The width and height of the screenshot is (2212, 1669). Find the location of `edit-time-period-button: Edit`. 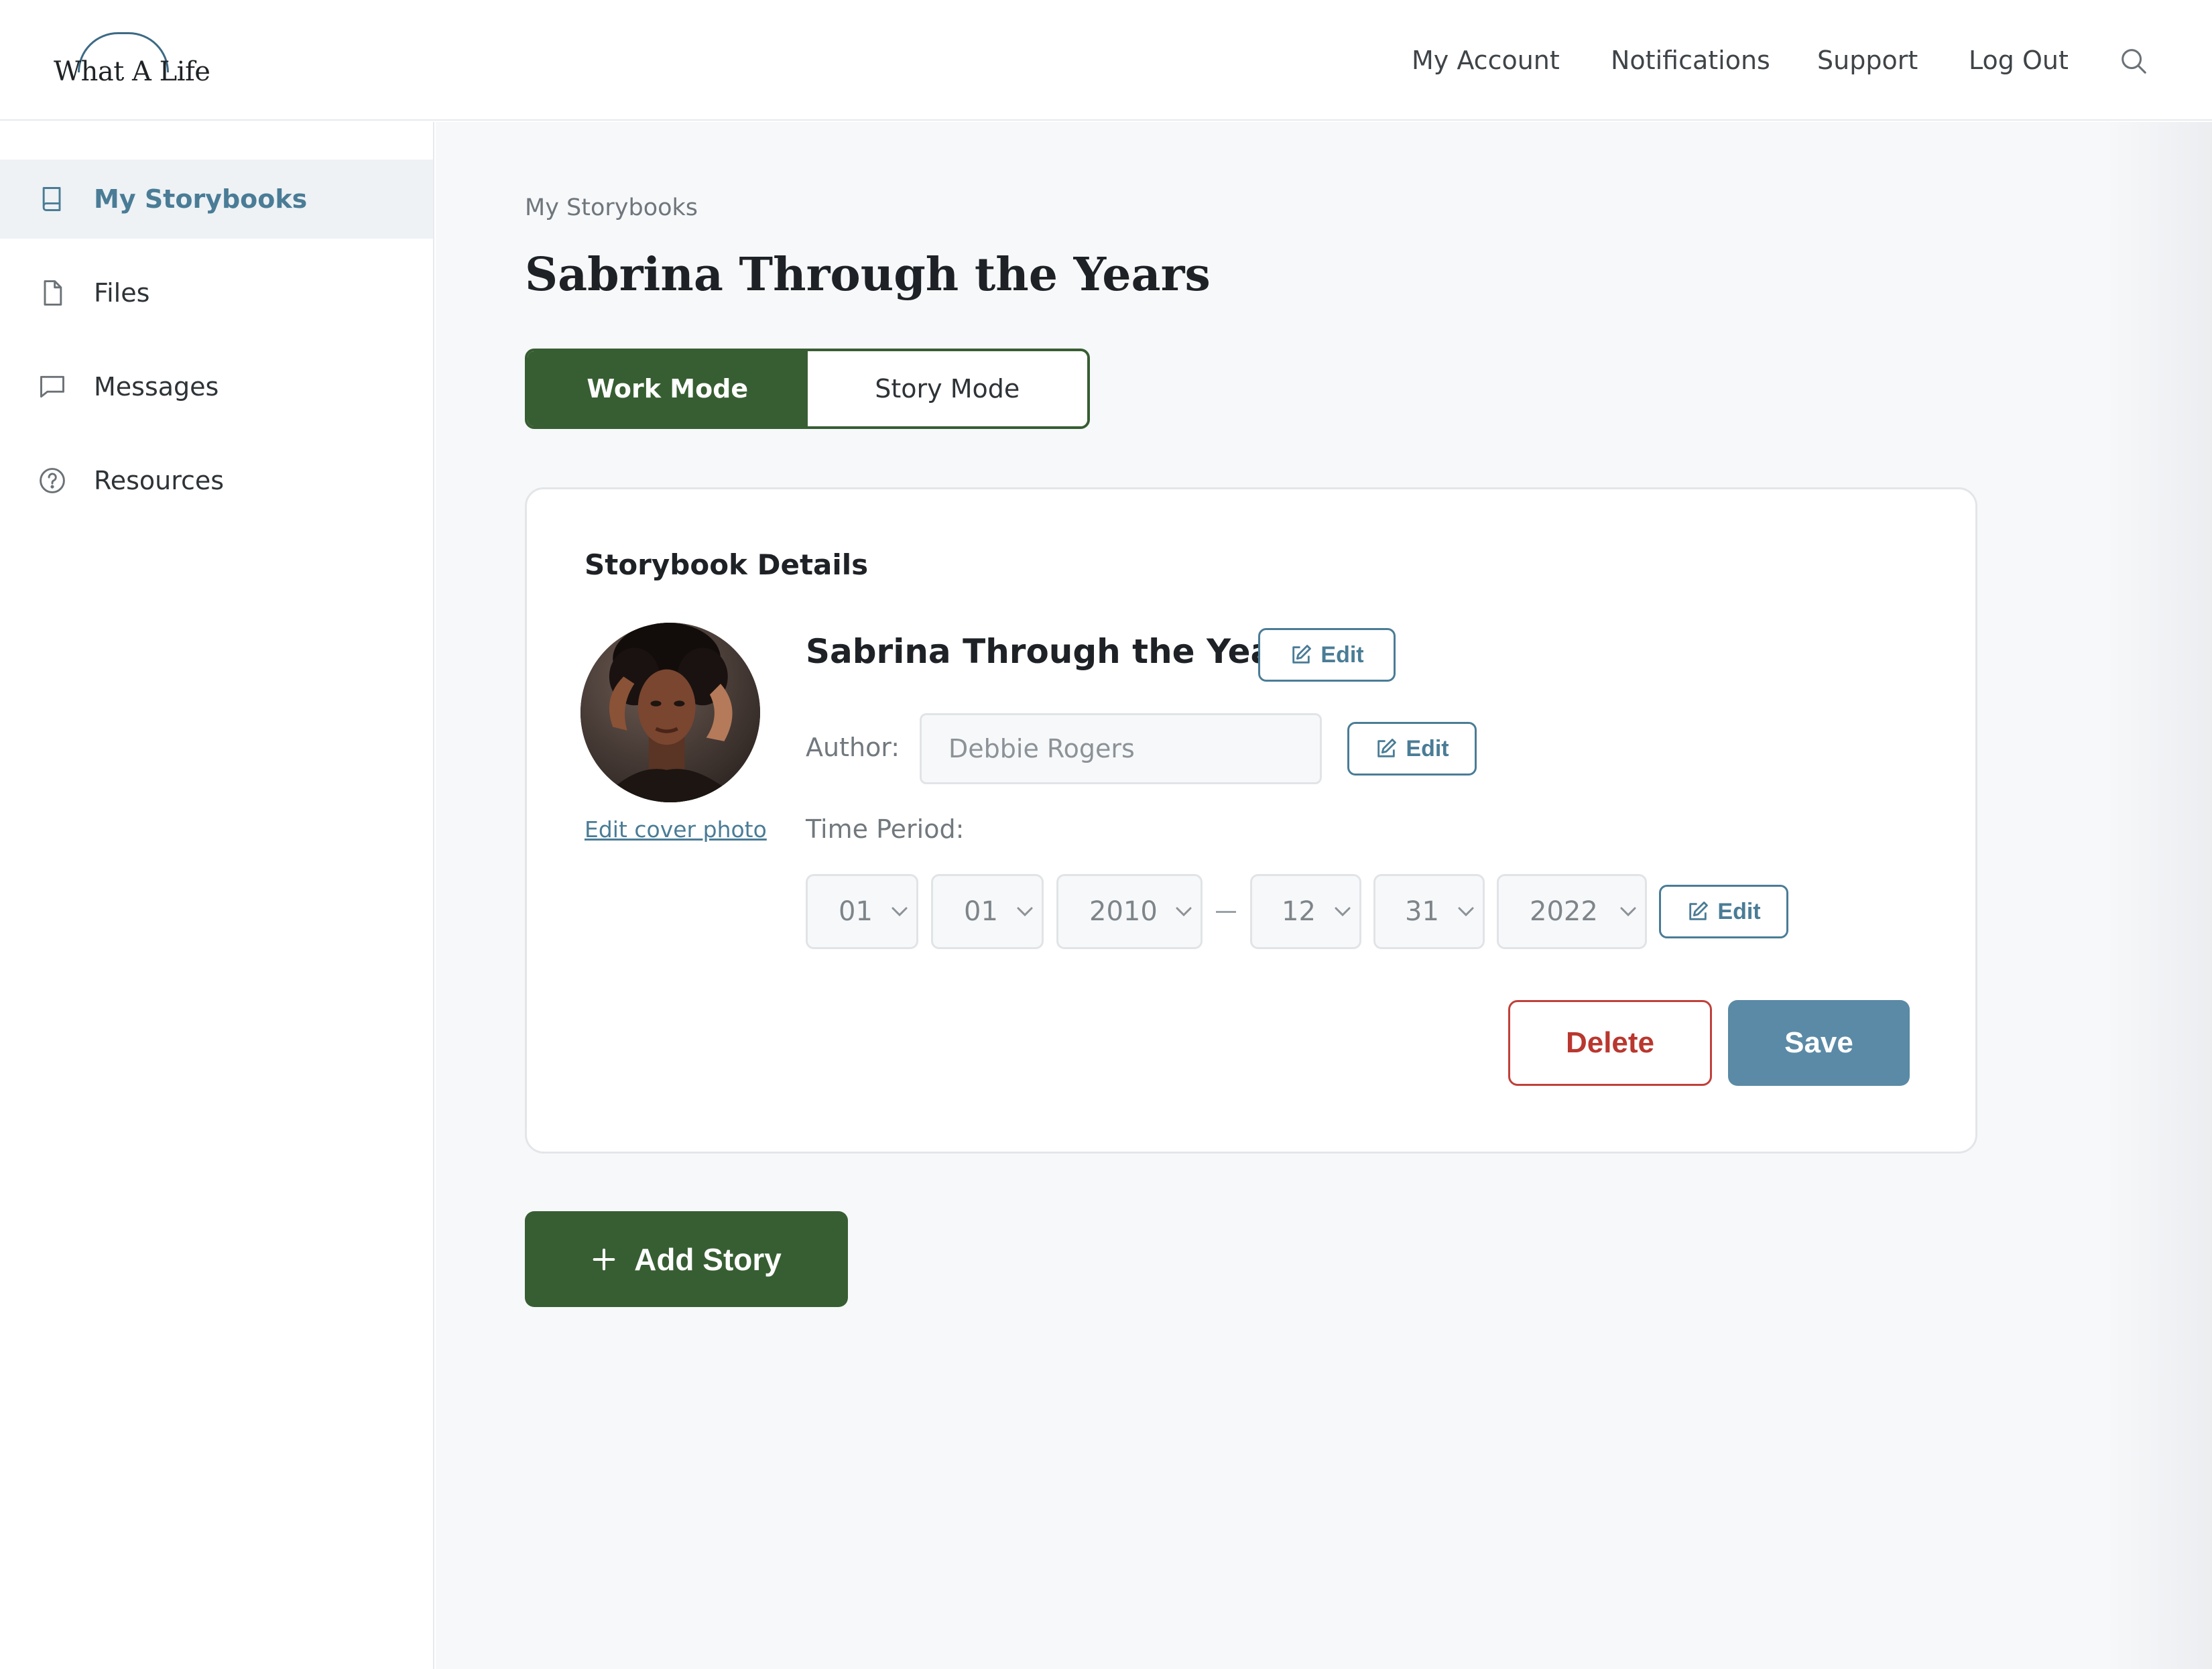

edit-time-period-button: Edit is located at coordinates (1723, 911).